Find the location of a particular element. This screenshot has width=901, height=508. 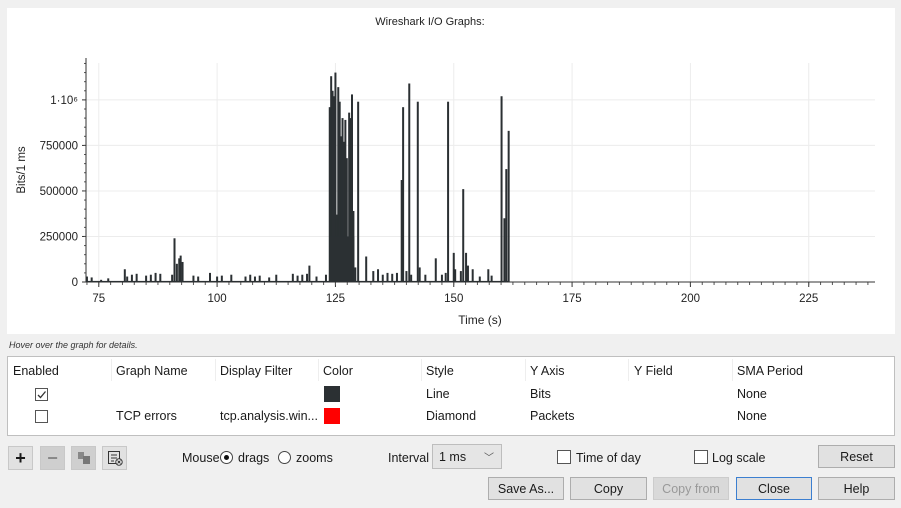

clear-list-icon is located at coordinates (115, 458).